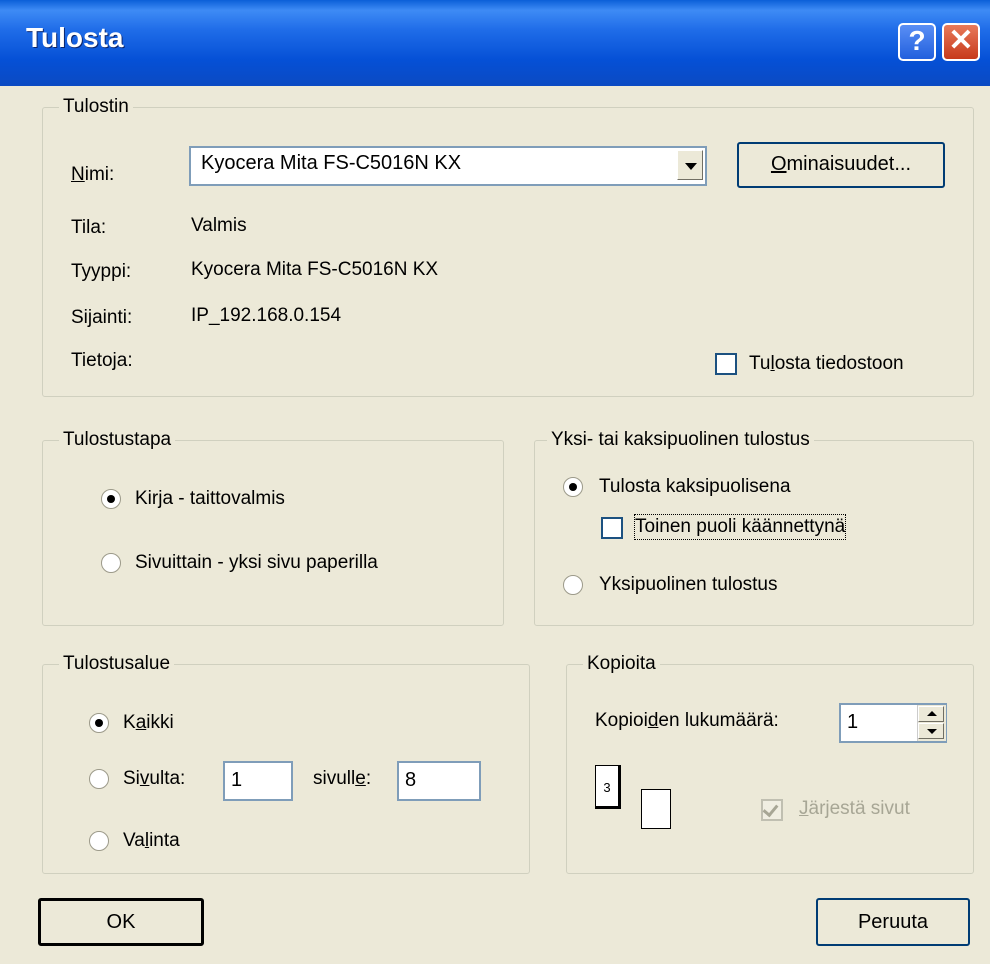  Describe the element at coordinates (621, 664) in the screenshot. I see `copies-legend: Kopioita` at that location.